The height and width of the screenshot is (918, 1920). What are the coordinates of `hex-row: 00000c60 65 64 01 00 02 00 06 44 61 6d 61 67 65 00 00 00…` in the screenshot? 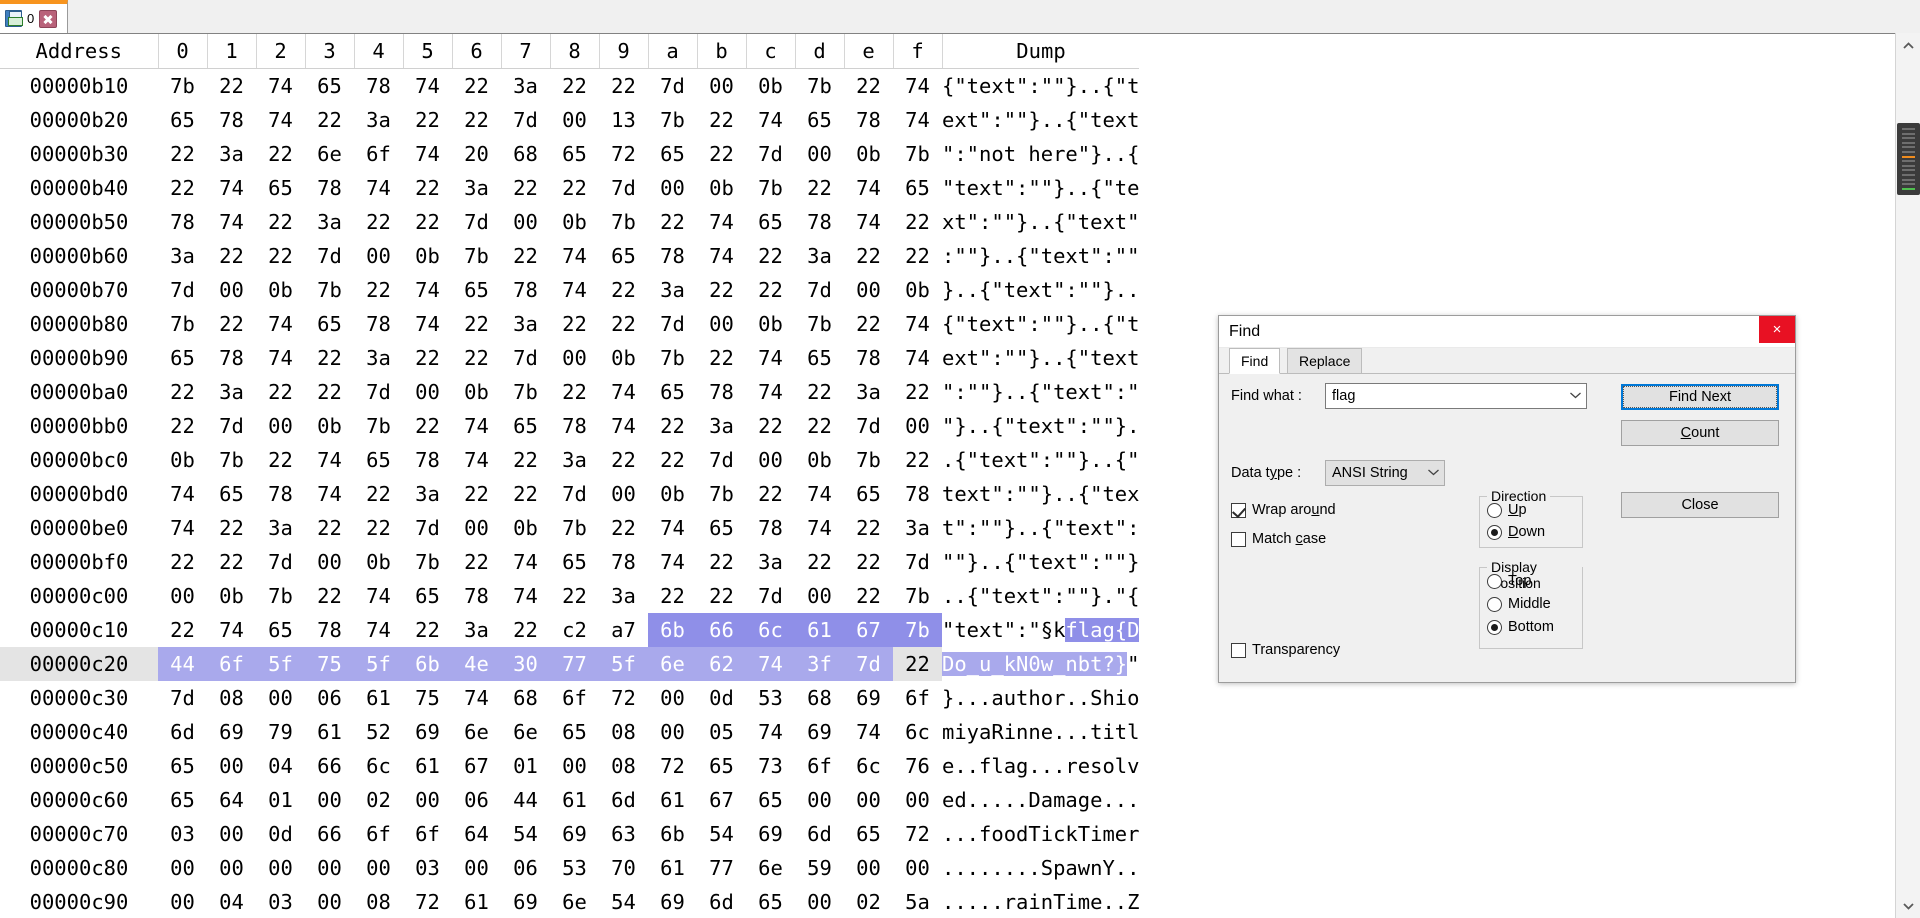 It's located at (570, 800).